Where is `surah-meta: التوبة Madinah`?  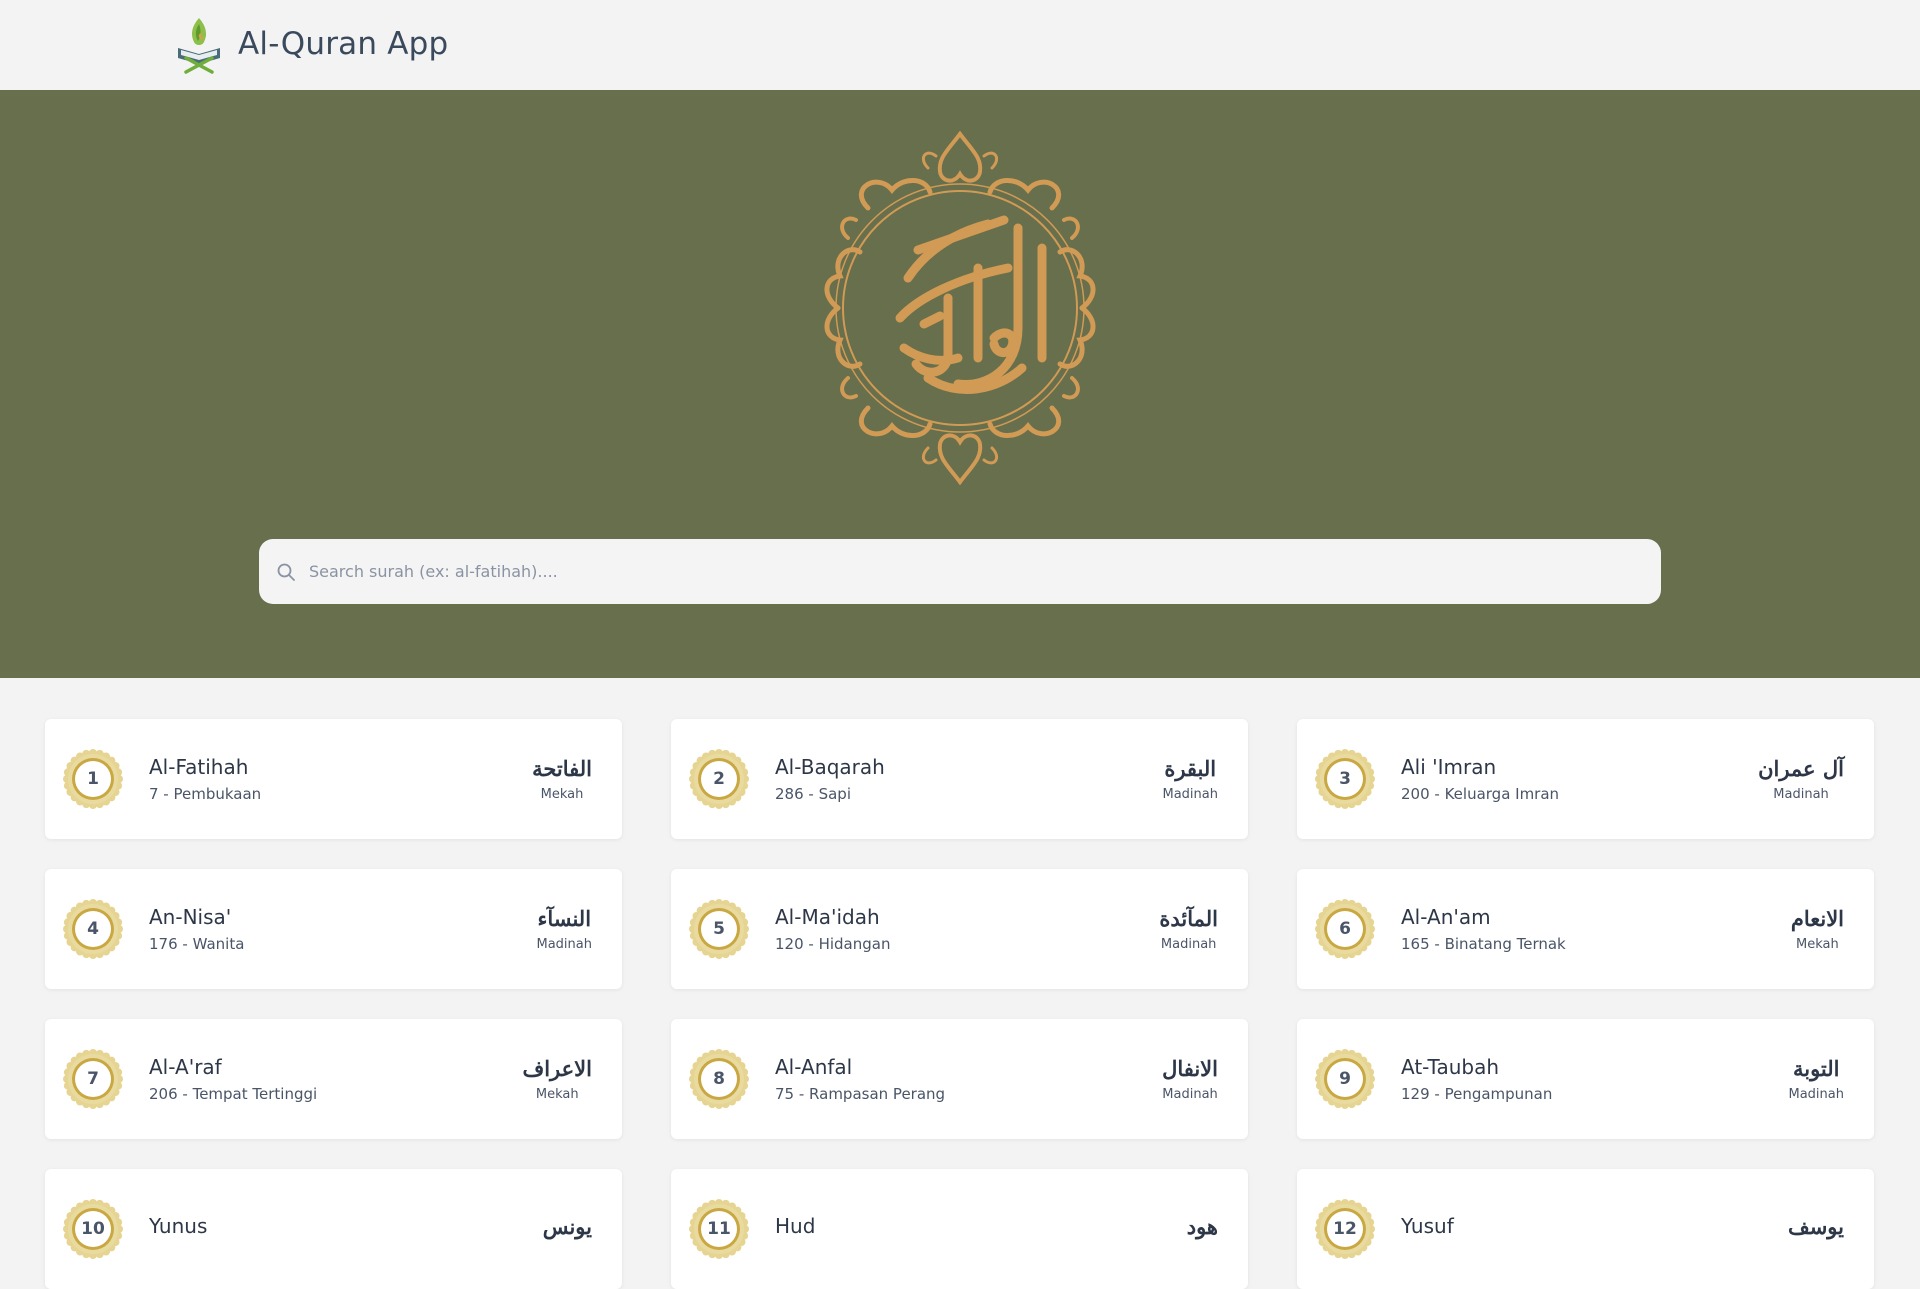 surah-meta: التوبة Madinah is located at coordinates (1817, 1079).